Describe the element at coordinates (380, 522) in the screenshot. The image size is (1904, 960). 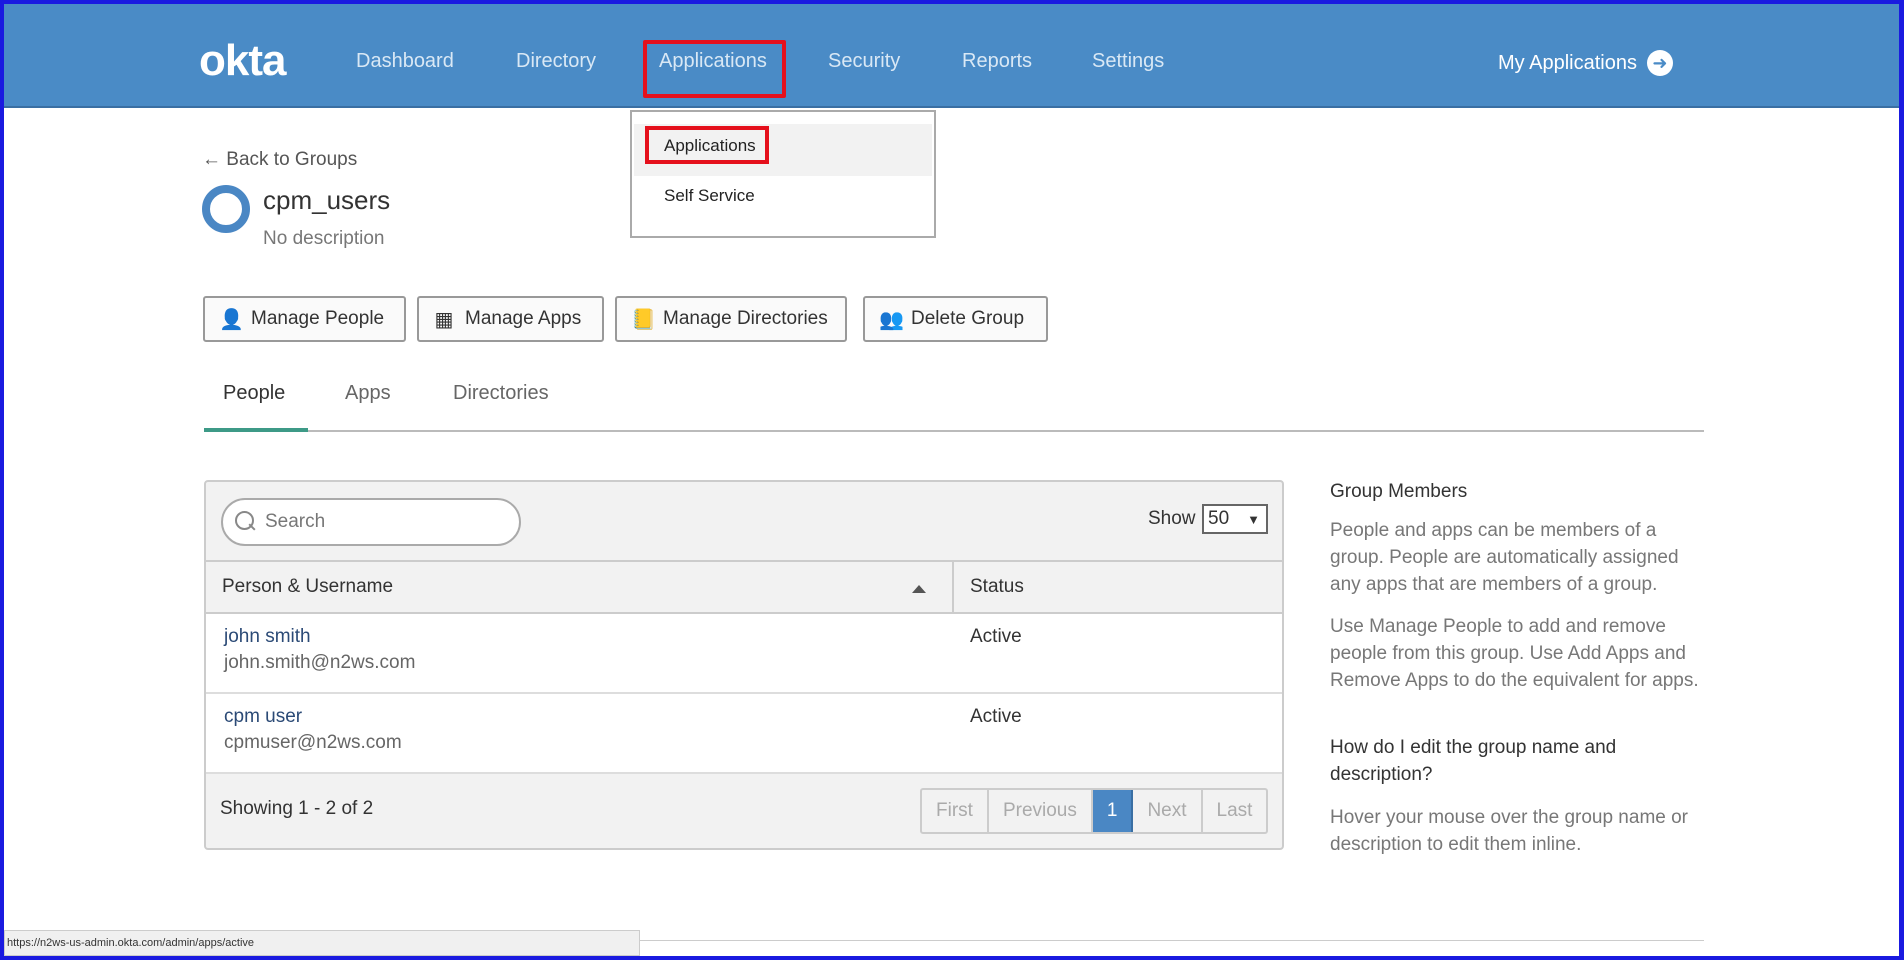
I see `search-input` at that location.